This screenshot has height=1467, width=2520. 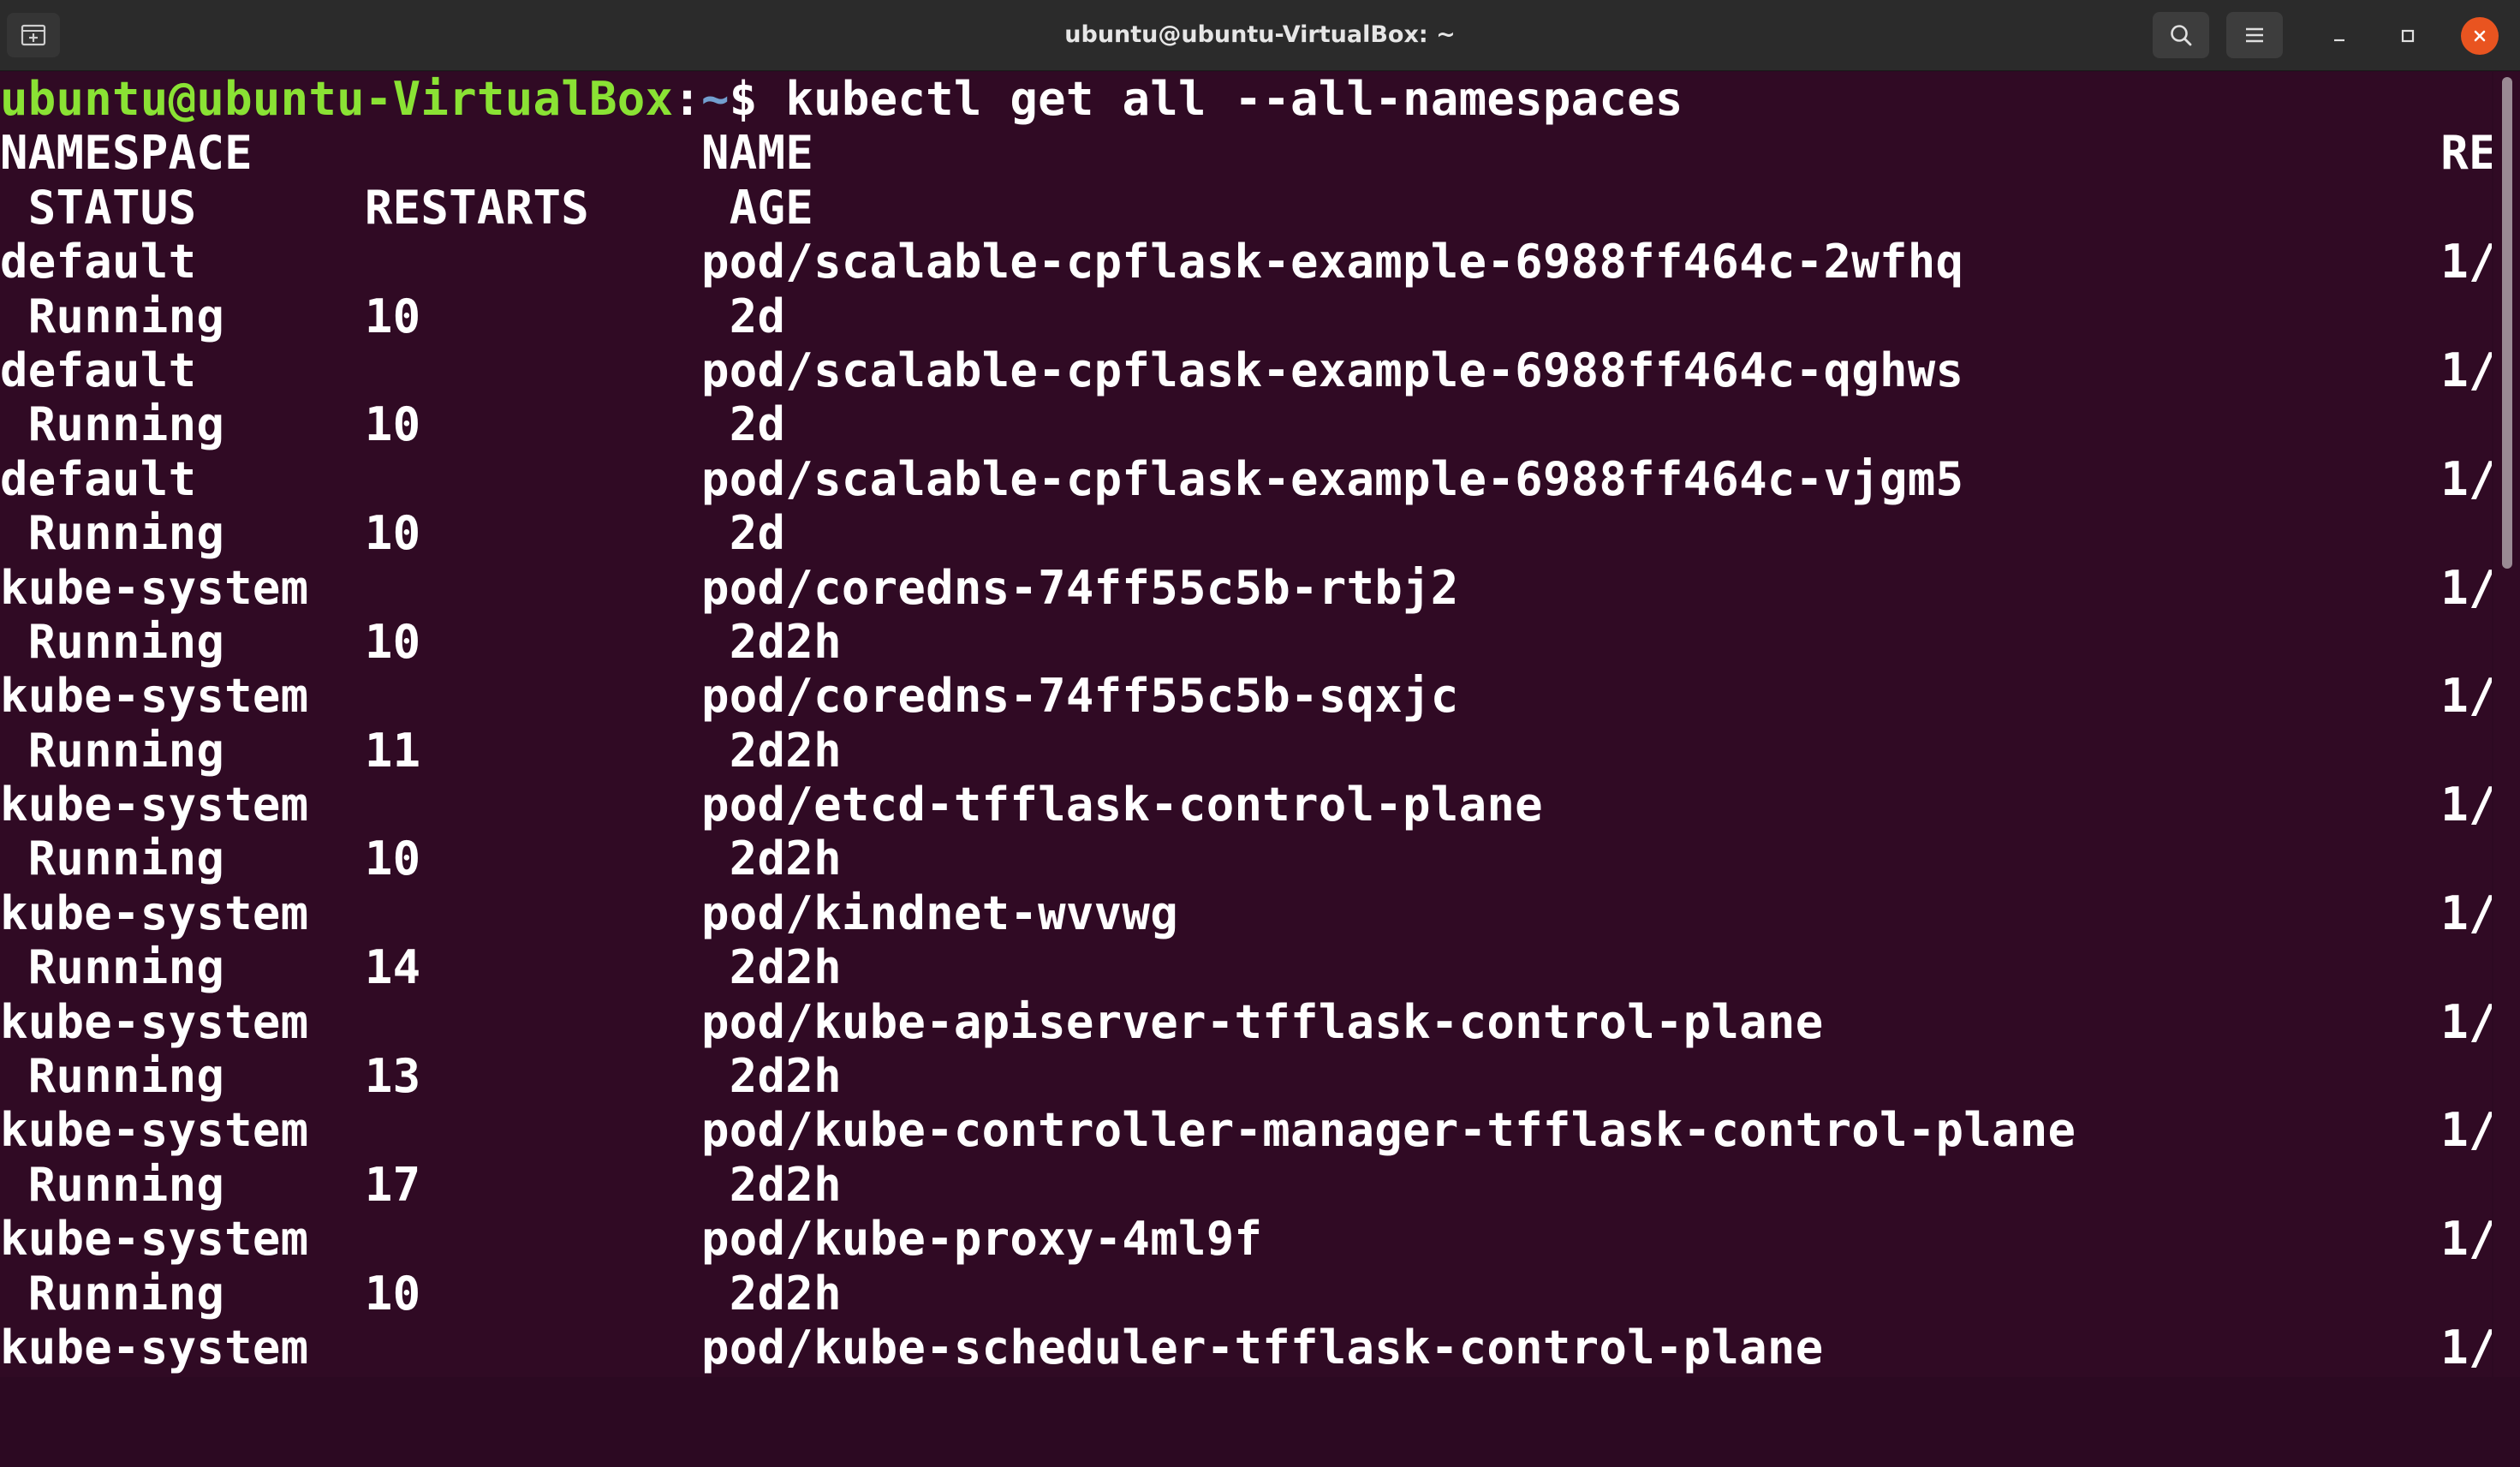 What do you see at coordinates (786, 1239) in the screenshot?
I see `row-name: pod/kube-proxy-4ml9f` at bounding box center [786, 1239].